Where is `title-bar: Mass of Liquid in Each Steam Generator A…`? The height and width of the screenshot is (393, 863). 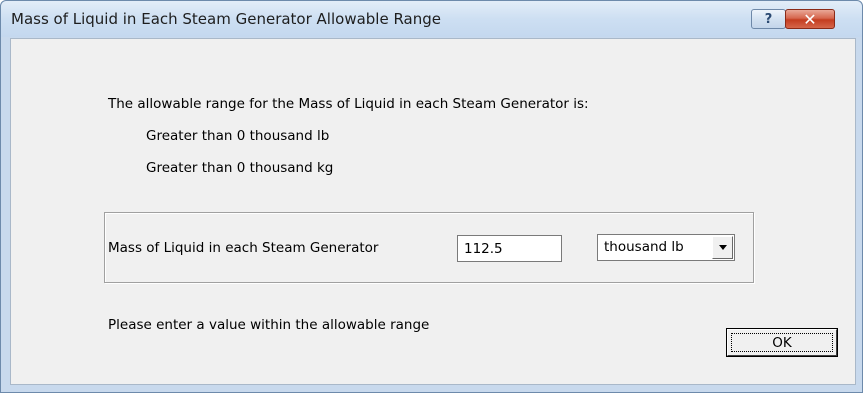
title-bar: Mass of Liquid in Each Steam Generator A… is located at coordinates (431, 19).